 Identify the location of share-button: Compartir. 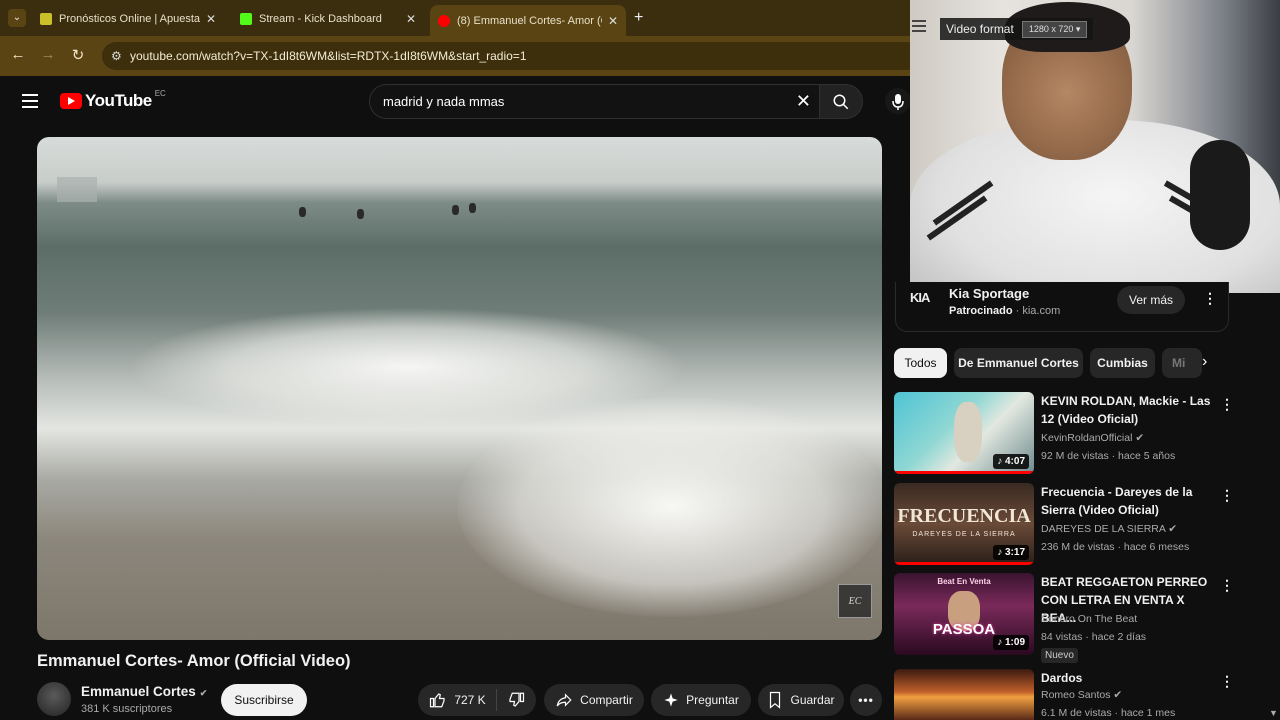
(594, 700).